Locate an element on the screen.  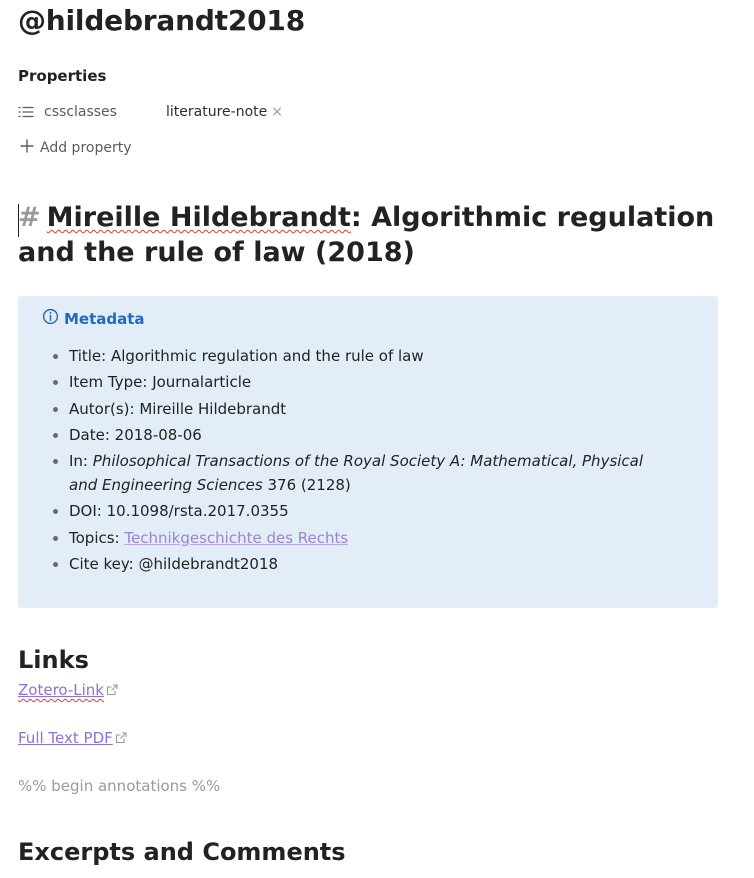
add-property-button: Add property is located at coordinates (76, 148).